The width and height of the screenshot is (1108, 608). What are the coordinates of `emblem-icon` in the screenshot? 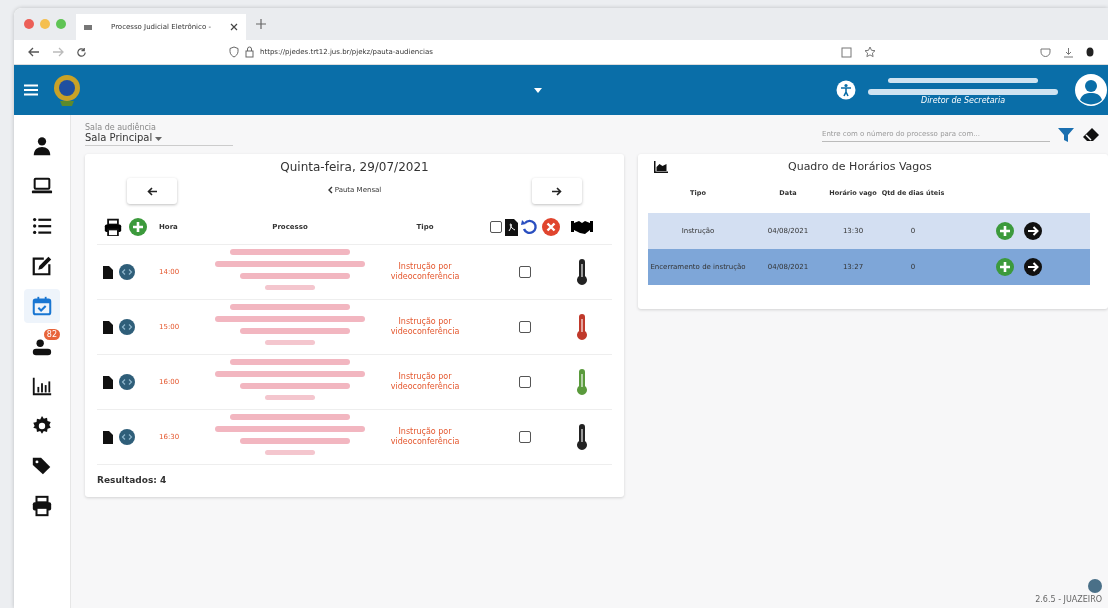 It's located at (67, 90).